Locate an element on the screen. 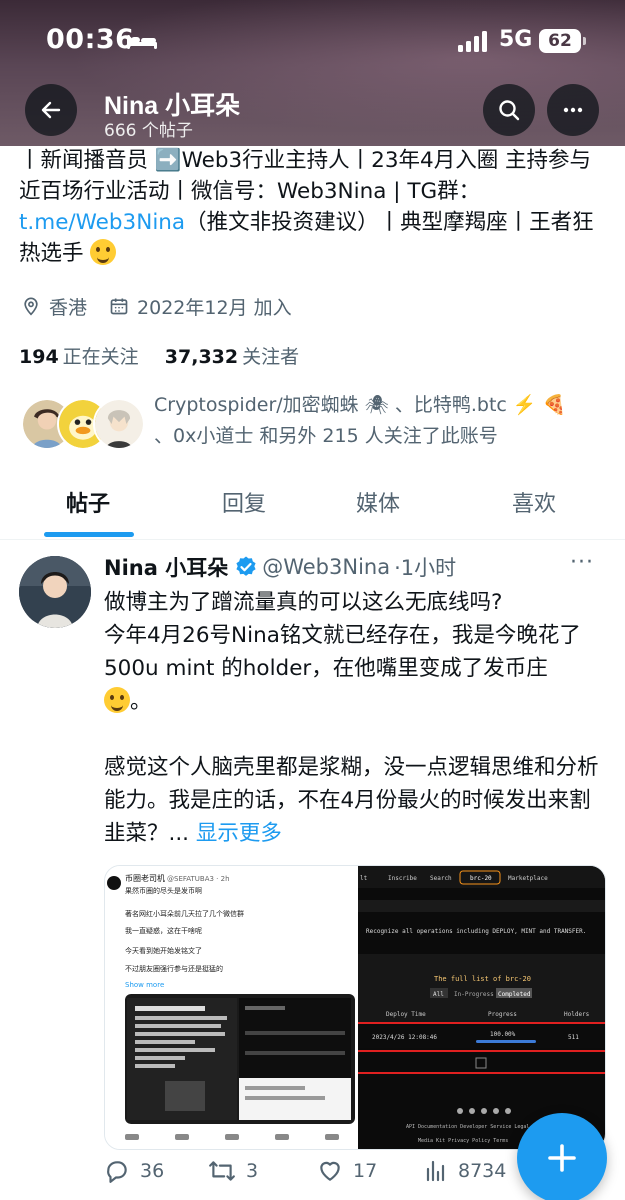  media-right-row-0: 2023/4/26 12:08:46 is located at coordinates (404, 1037).